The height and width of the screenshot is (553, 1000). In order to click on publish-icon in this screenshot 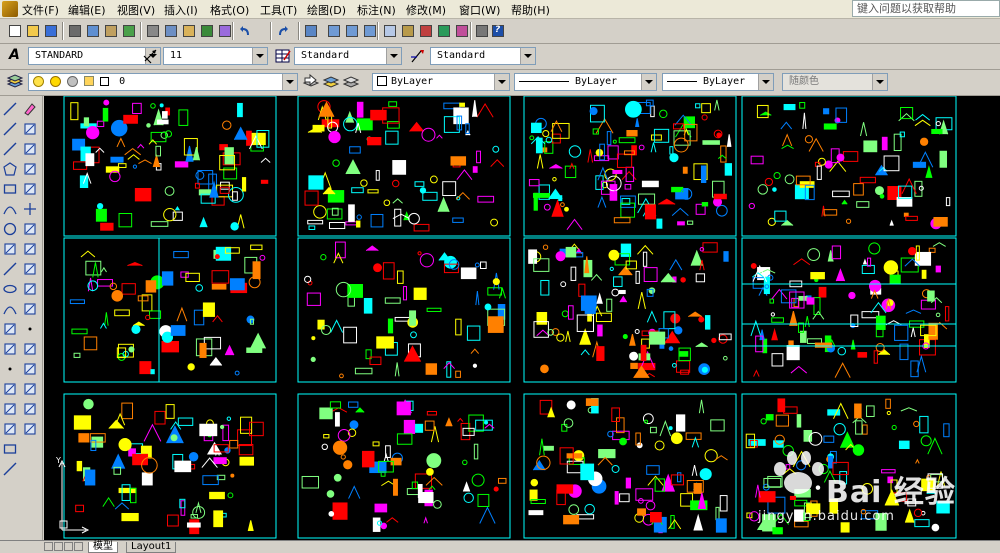, I will do `click(111, 31)`.